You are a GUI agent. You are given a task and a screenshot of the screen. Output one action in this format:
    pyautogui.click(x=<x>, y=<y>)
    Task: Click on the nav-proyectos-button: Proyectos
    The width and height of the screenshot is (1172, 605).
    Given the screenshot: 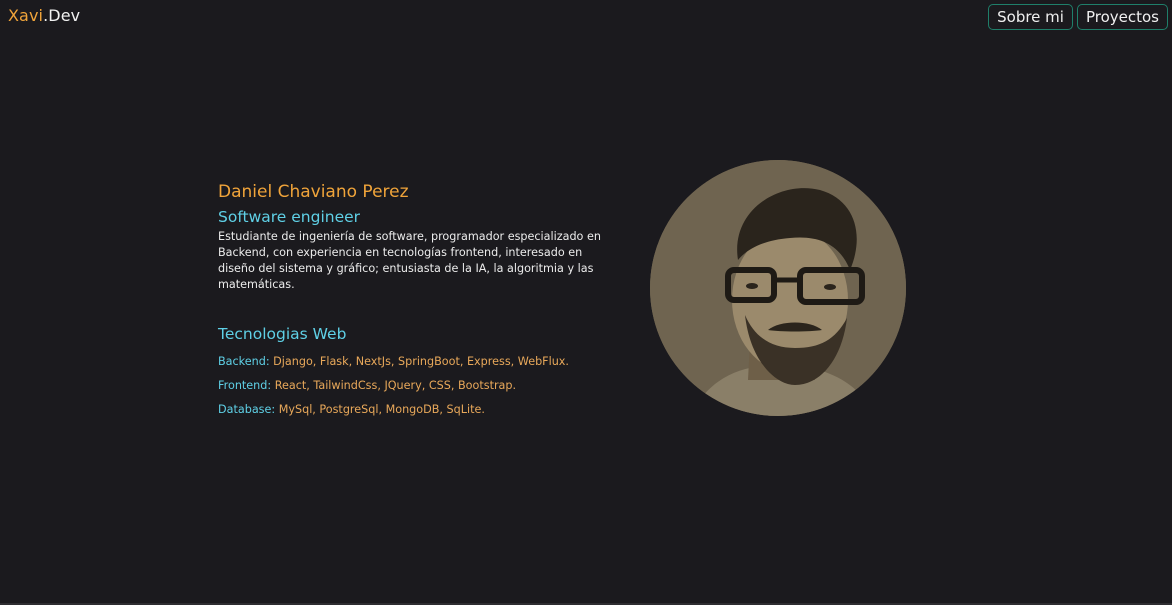 What is the action you would take?
    pyautogui.click(x=1122, y=17)
    